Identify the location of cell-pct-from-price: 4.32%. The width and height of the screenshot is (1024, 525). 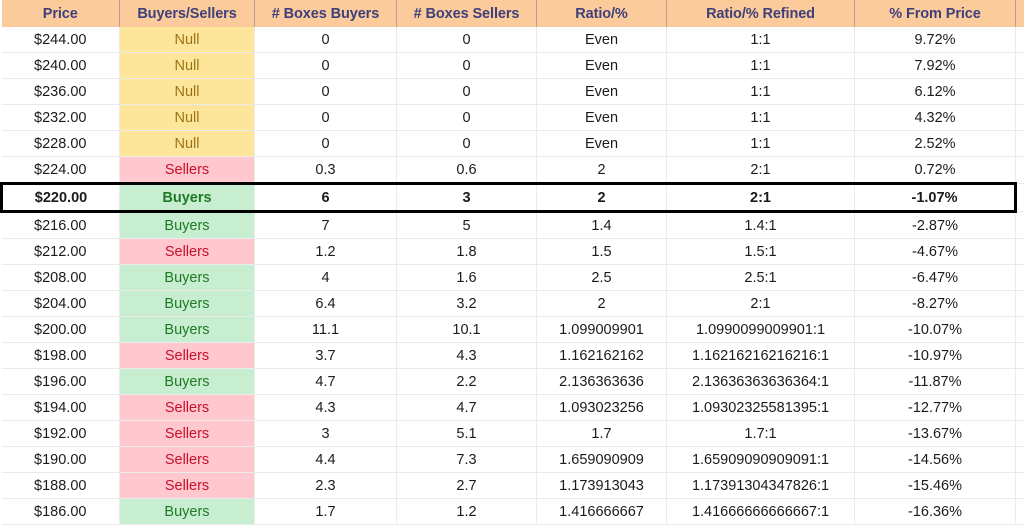
(935, 118).